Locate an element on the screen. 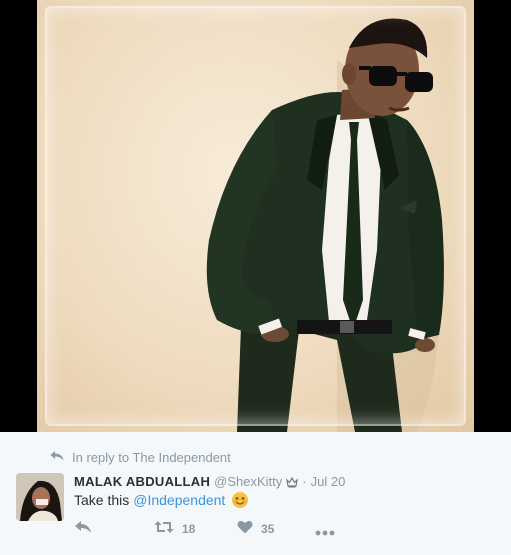  reply-arrow-icon is located at coordinates (57, 457).